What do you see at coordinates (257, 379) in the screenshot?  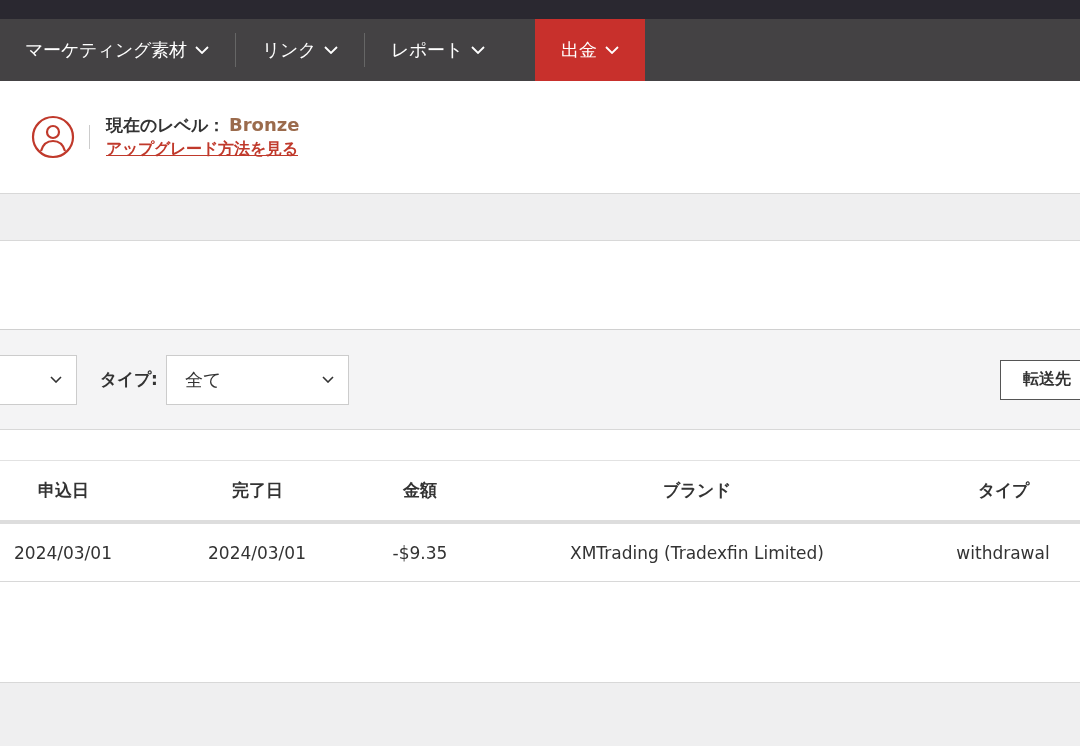 I see `type-dropdown: 全て` at bounding box center [257, 379].